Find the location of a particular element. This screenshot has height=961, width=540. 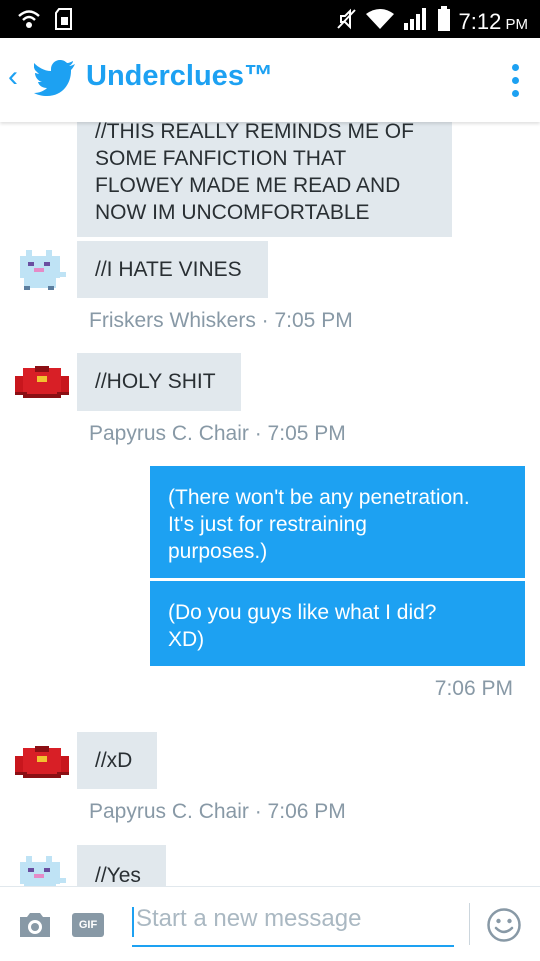

composer-bar: GIF is located at coordinates (270, 923).